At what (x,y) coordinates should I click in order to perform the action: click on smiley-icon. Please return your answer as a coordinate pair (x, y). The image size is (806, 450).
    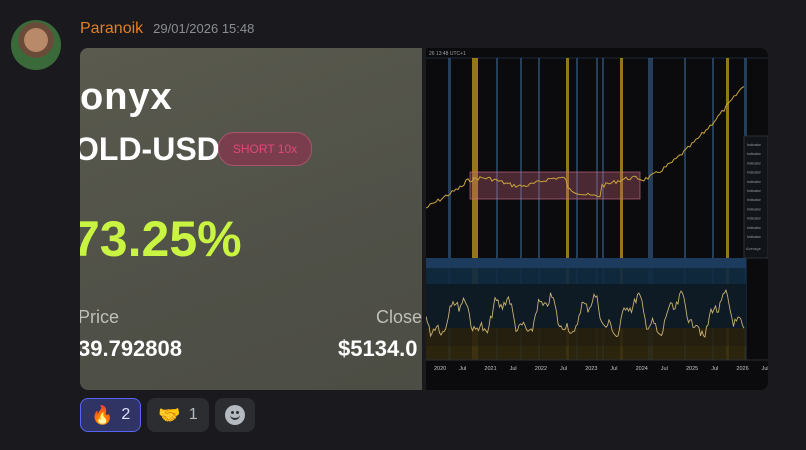
    Looking at the image, I should click on (234, 415).